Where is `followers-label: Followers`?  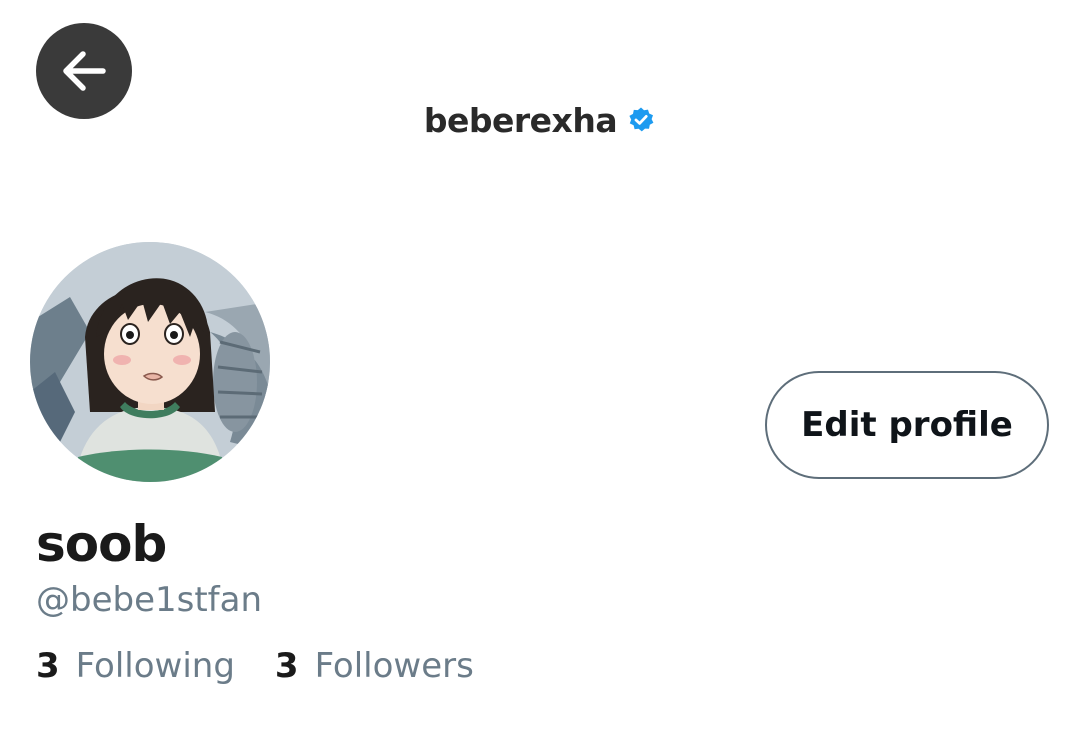
followers-label: Followers is located at coordinates (394, 666).